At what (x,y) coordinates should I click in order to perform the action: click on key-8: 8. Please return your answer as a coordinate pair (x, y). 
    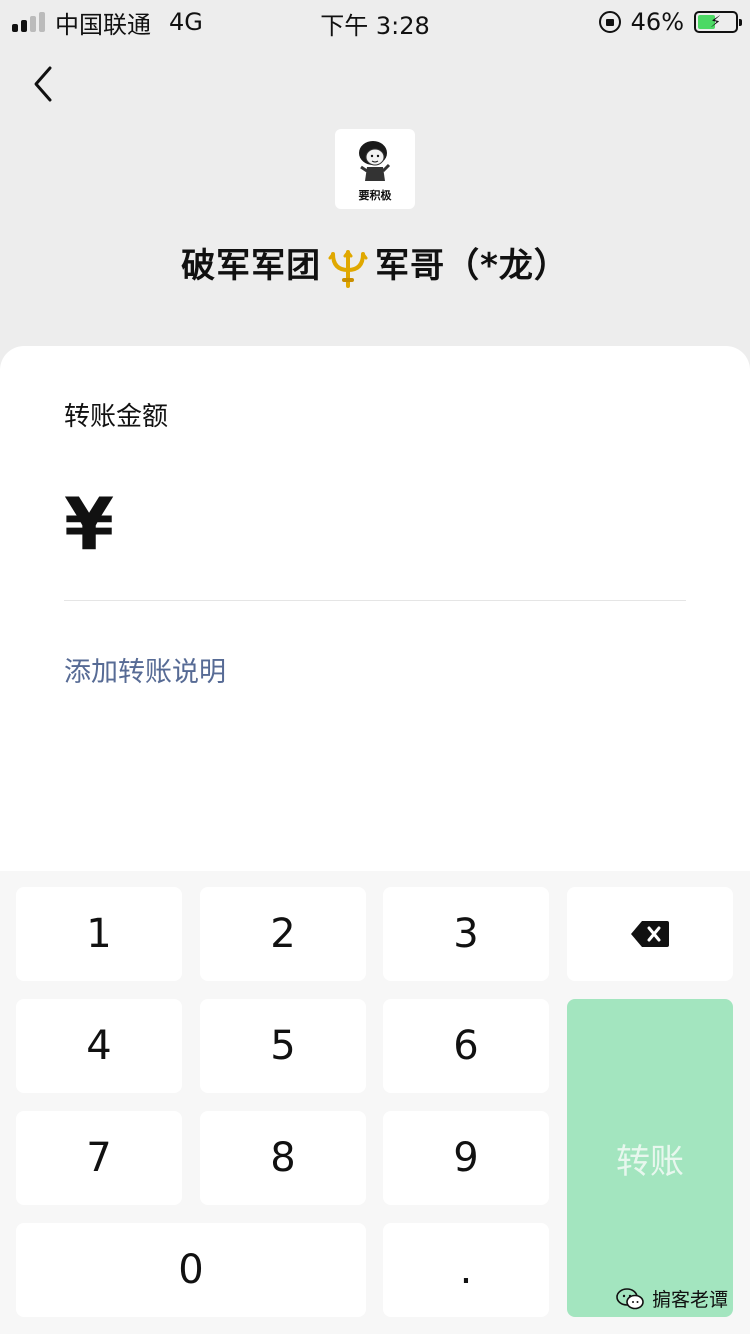
    Looking at the image, I should click on (283, 1158).